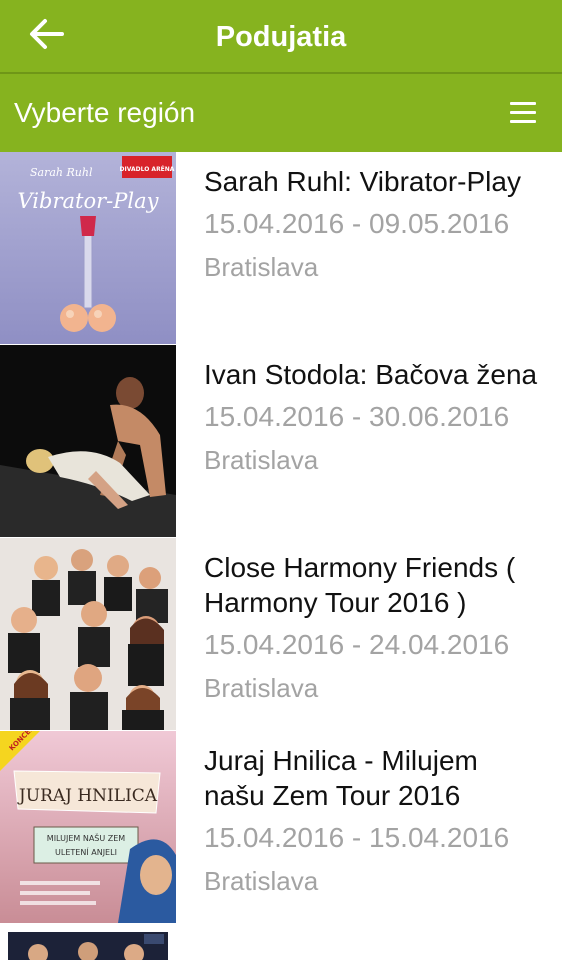  I want to click on poster-line2-text: ULETENÍ ANJELI, so click(86, 851).